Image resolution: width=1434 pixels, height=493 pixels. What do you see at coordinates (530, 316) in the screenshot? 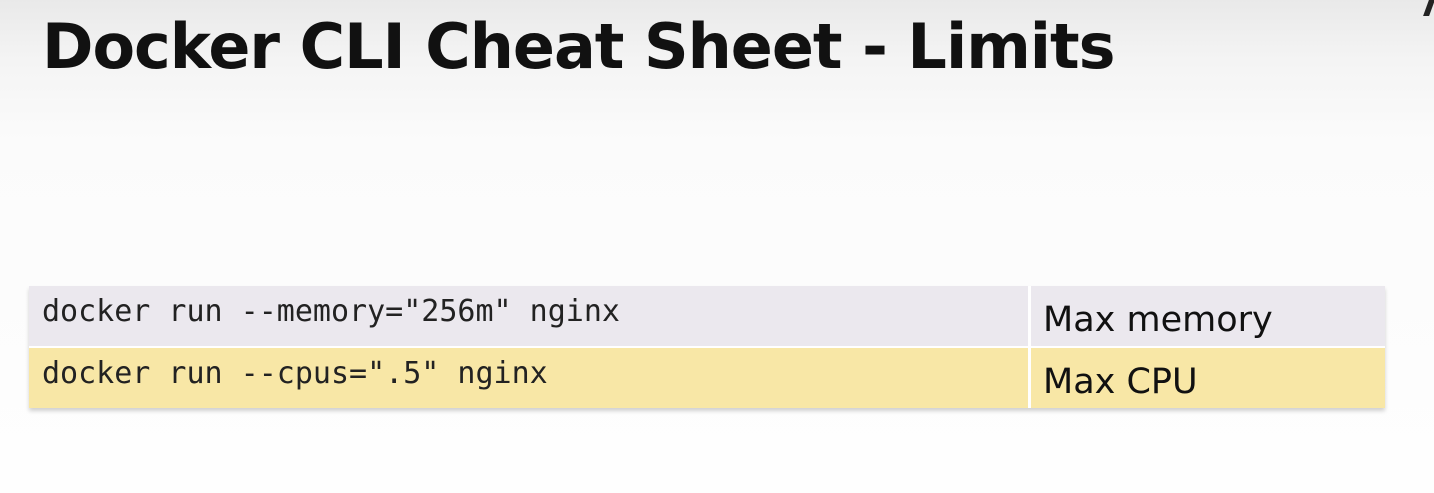
I see `command-cell: docker run --memory="256m" nginx` at bounding box center [530, 316].